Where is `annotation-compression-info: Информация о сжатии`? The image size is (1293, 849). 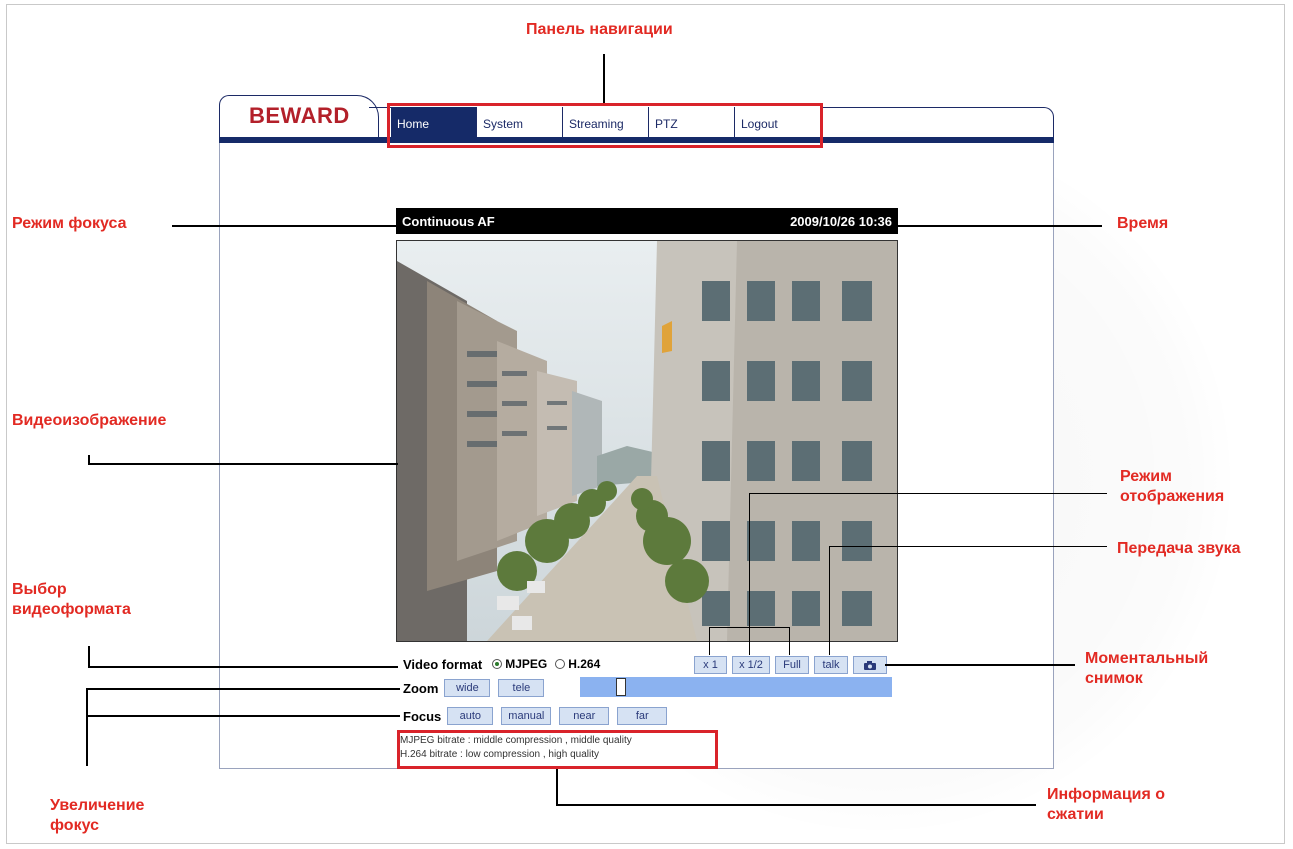 annotation-compression-info: Информация о сжатии is located at coordinates (1106, 805).